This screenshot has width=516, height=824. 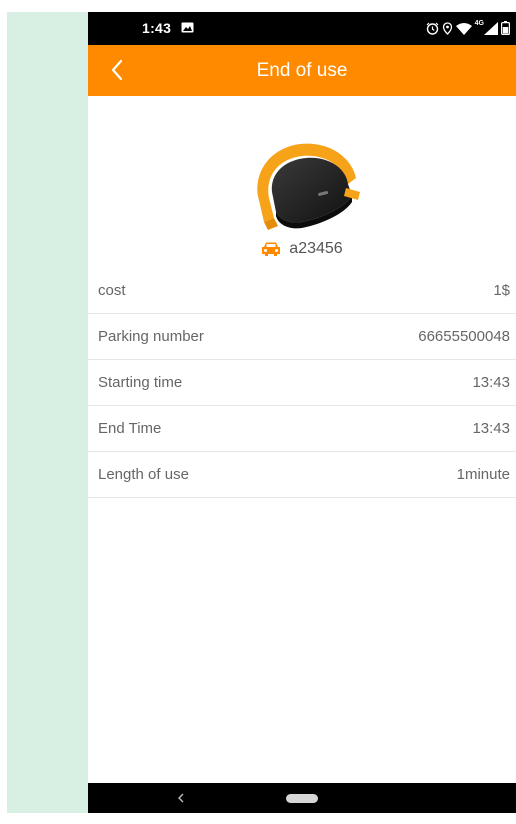 I want to click on wifi-icon, so click(x=463, y=28).